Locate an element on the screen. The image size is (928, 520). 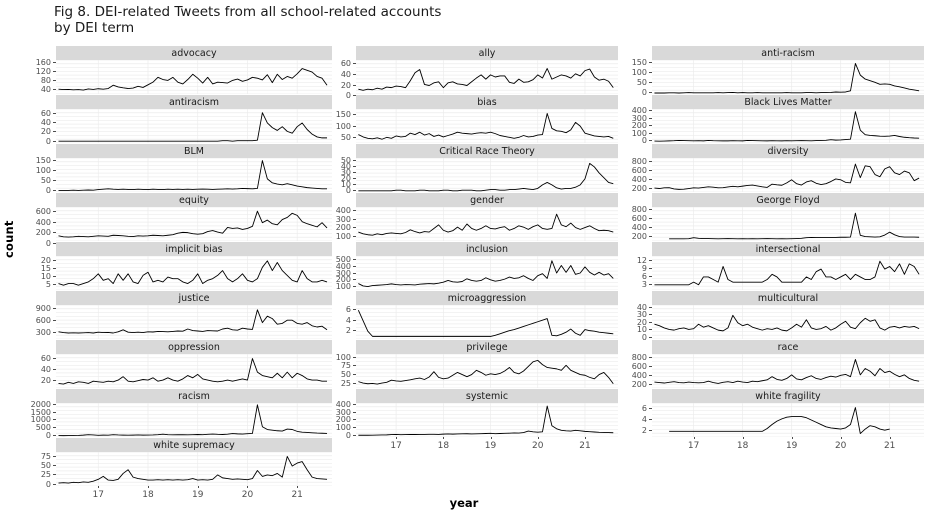
facet-strip-label: implicit bias is located at coordinates (194, 249).